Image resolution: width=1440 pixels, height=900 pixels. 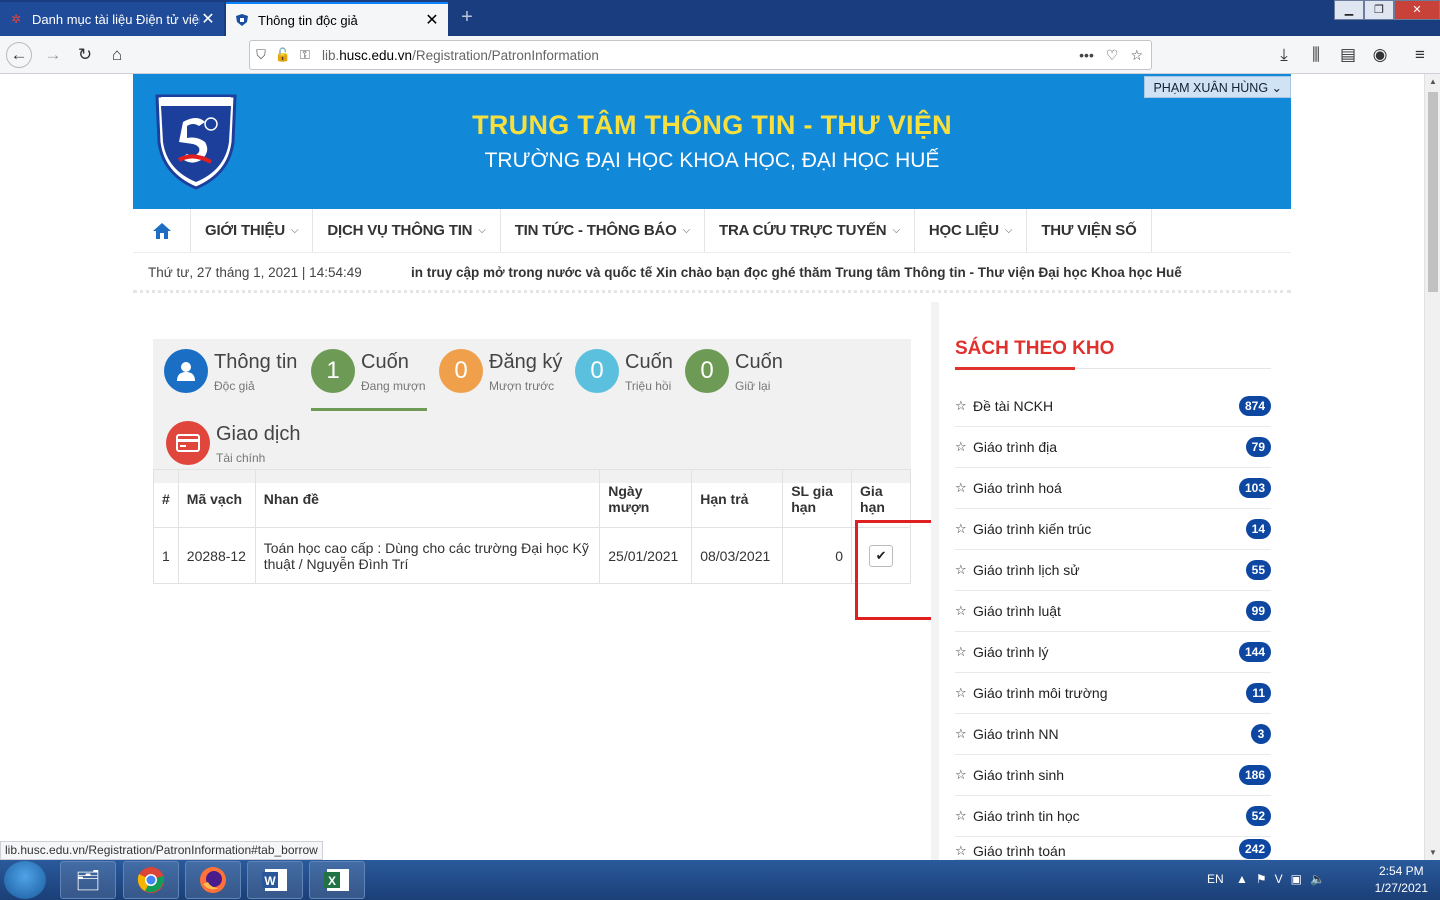 I want to click on page-actions-icon: •••, so click(x=1086, y=55).